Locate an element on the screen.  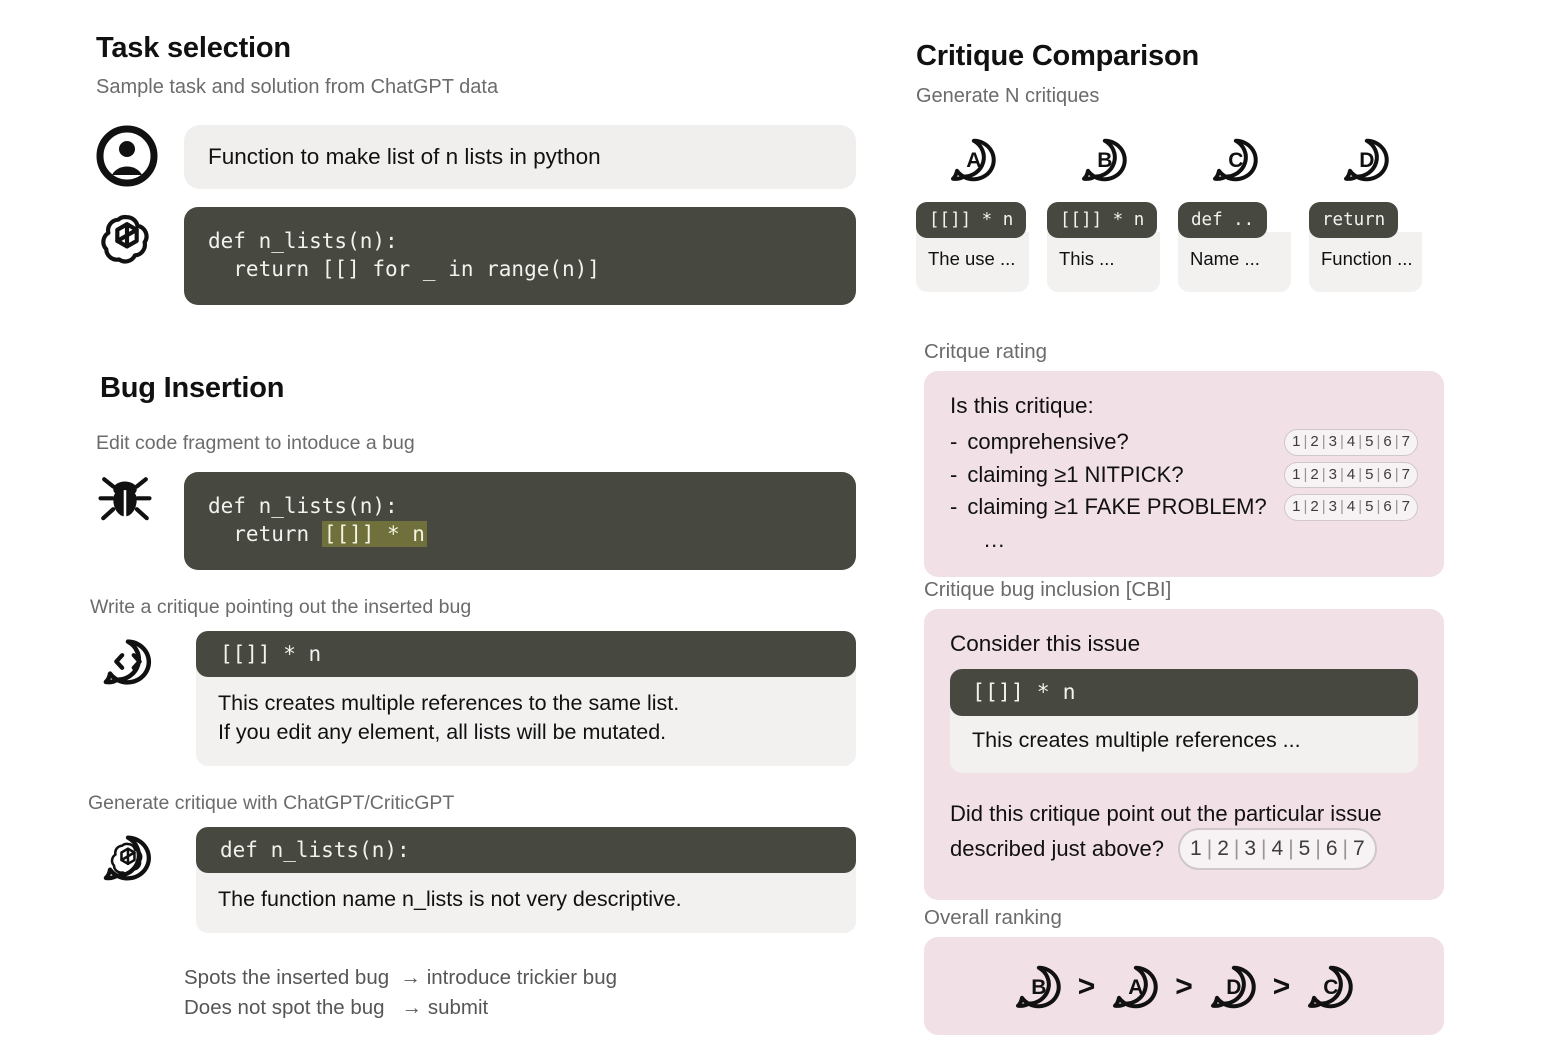
overall-ranking-section: Overall ranking B > A > D > C is located at coordinates (1184, 970).